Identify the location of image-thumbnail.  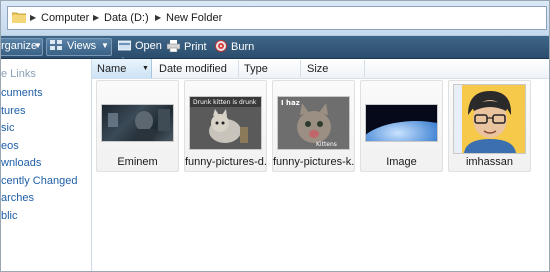
(401, 123).